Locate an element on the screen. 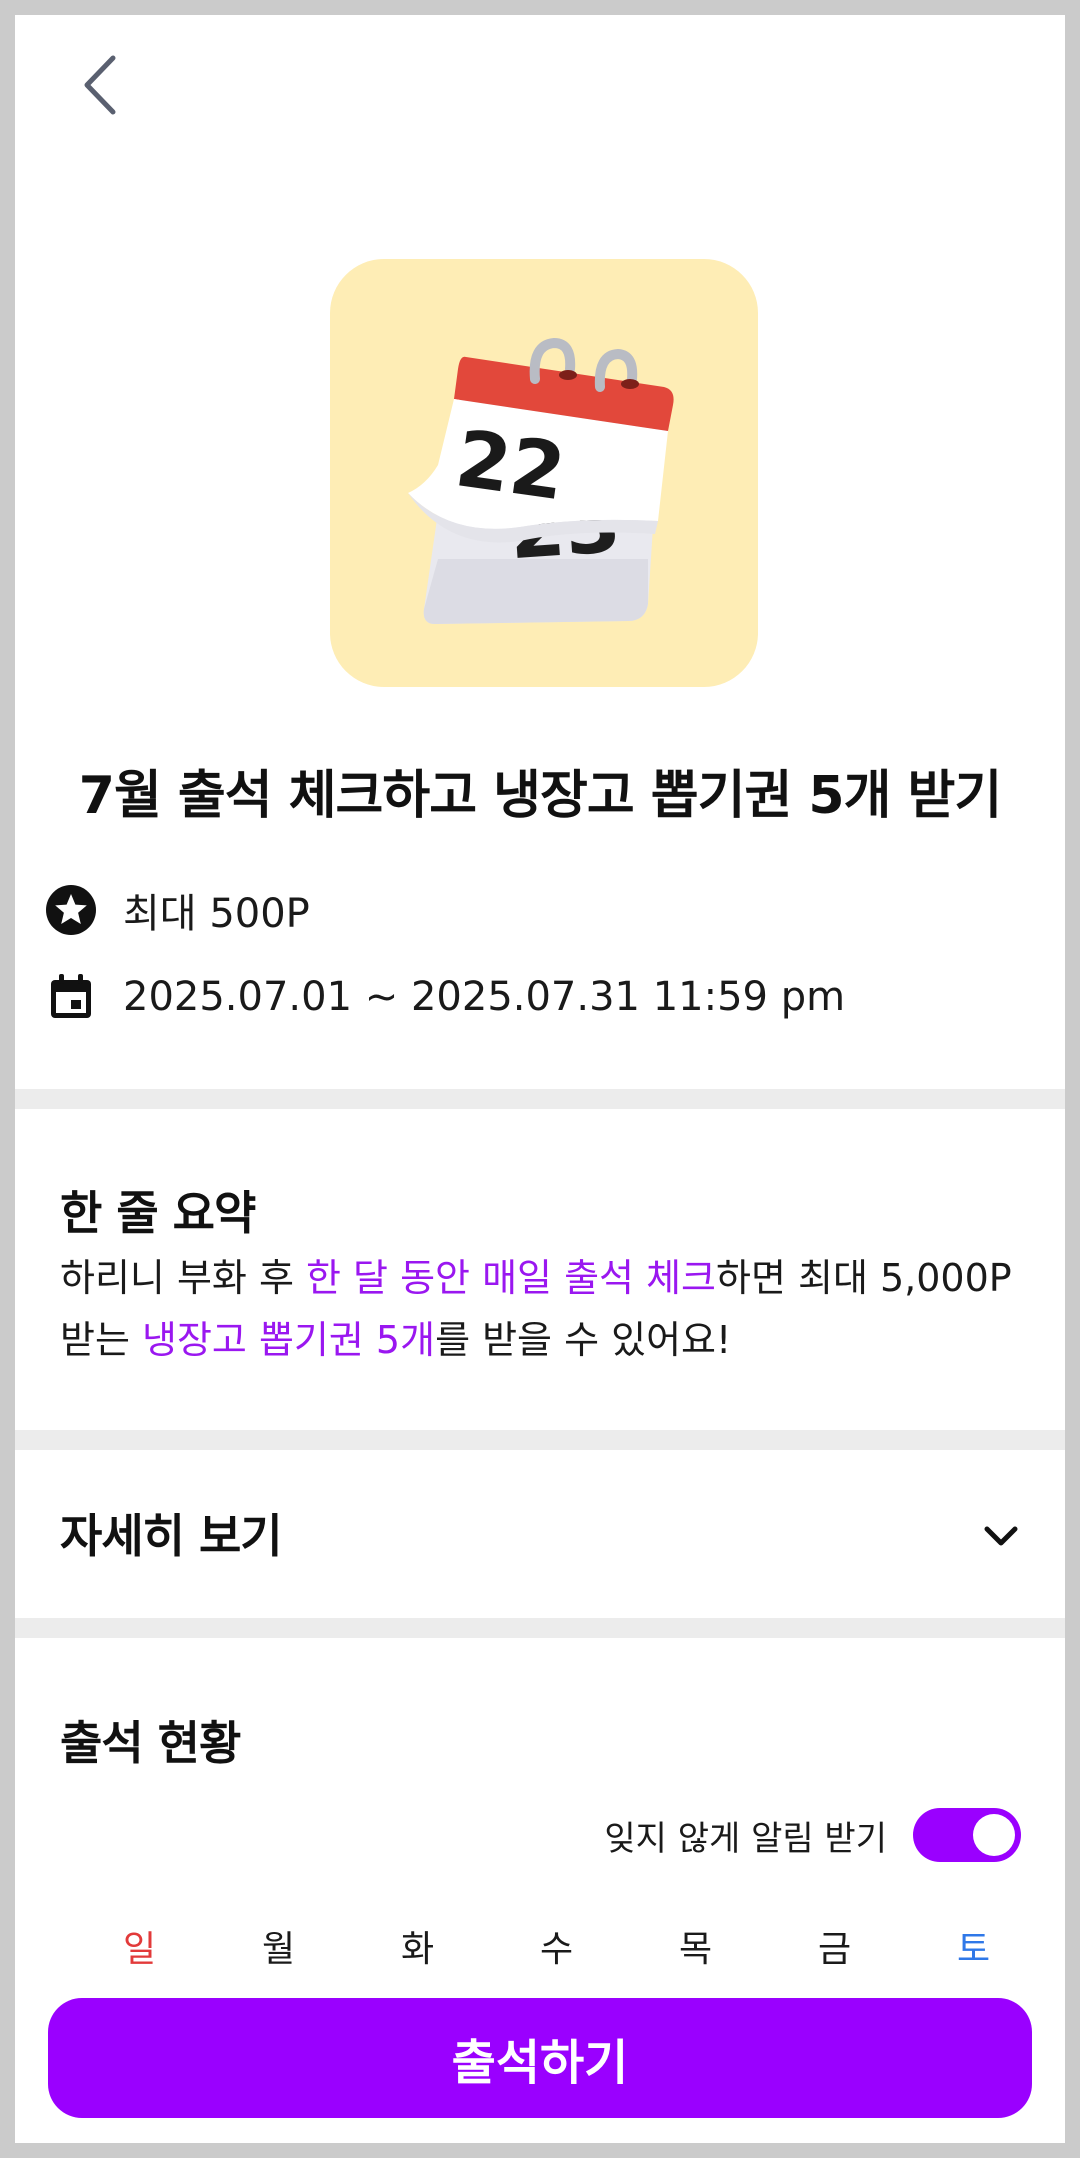 This screenshot has width=1080, height=2158. calendar-icon is located at coordinates (71, 997).